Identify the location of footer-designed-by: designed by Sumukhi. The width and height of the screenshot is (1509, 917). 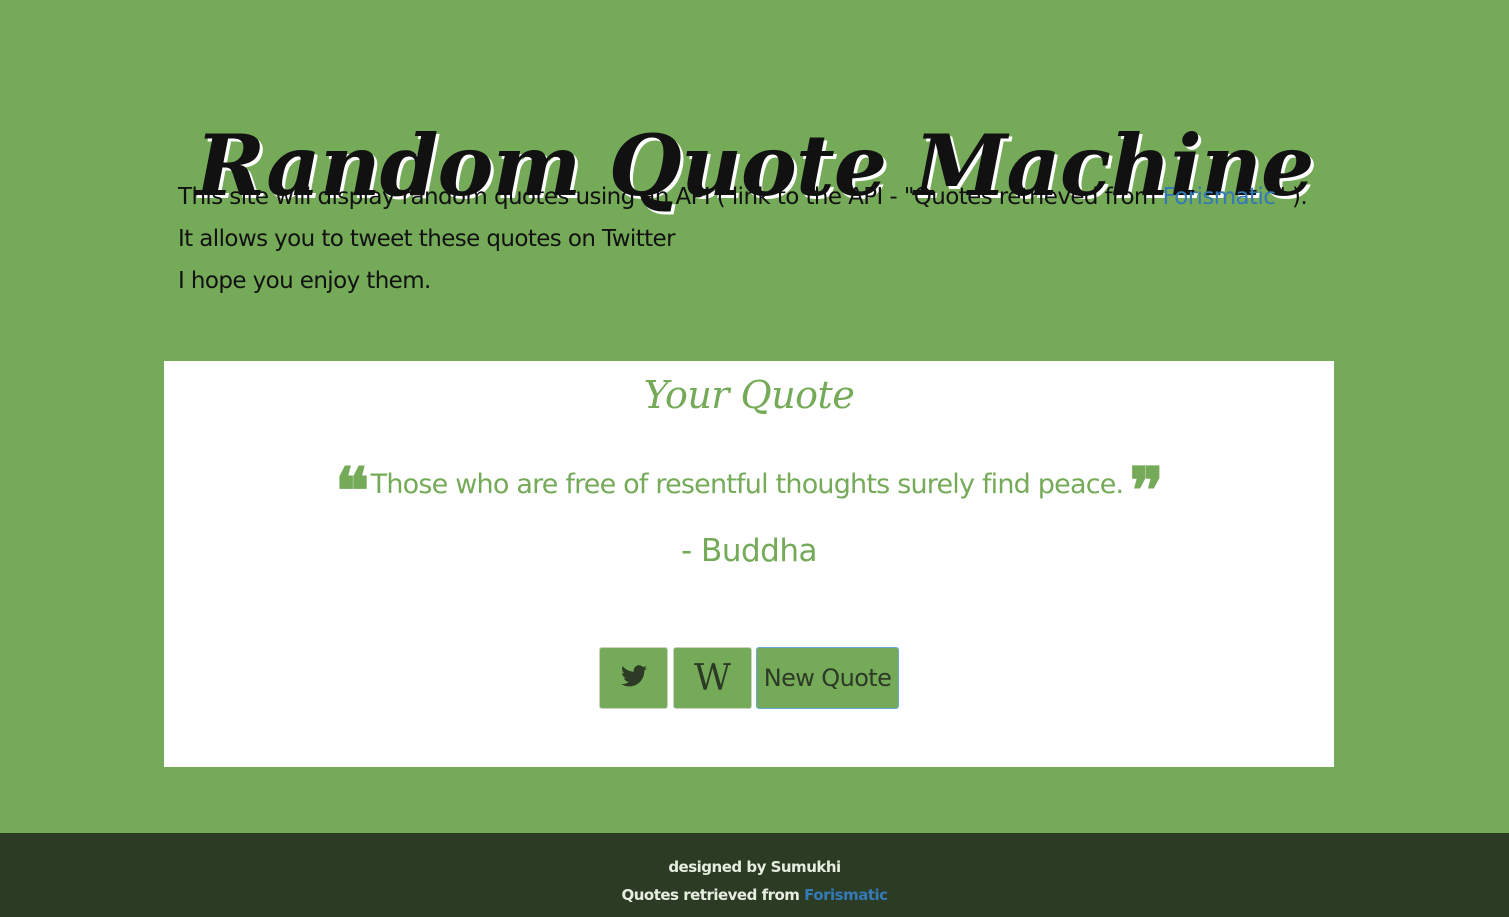
(754, 867).